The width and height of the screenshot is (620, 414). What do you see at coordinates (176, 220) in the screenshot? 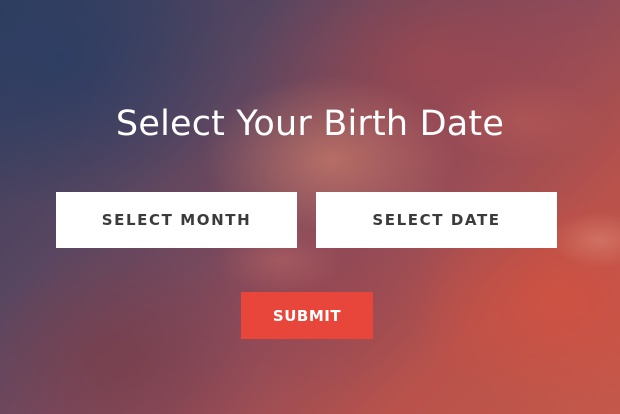
I see `select-month-button: SELECT MONTH` at bounding box center [176, 220].